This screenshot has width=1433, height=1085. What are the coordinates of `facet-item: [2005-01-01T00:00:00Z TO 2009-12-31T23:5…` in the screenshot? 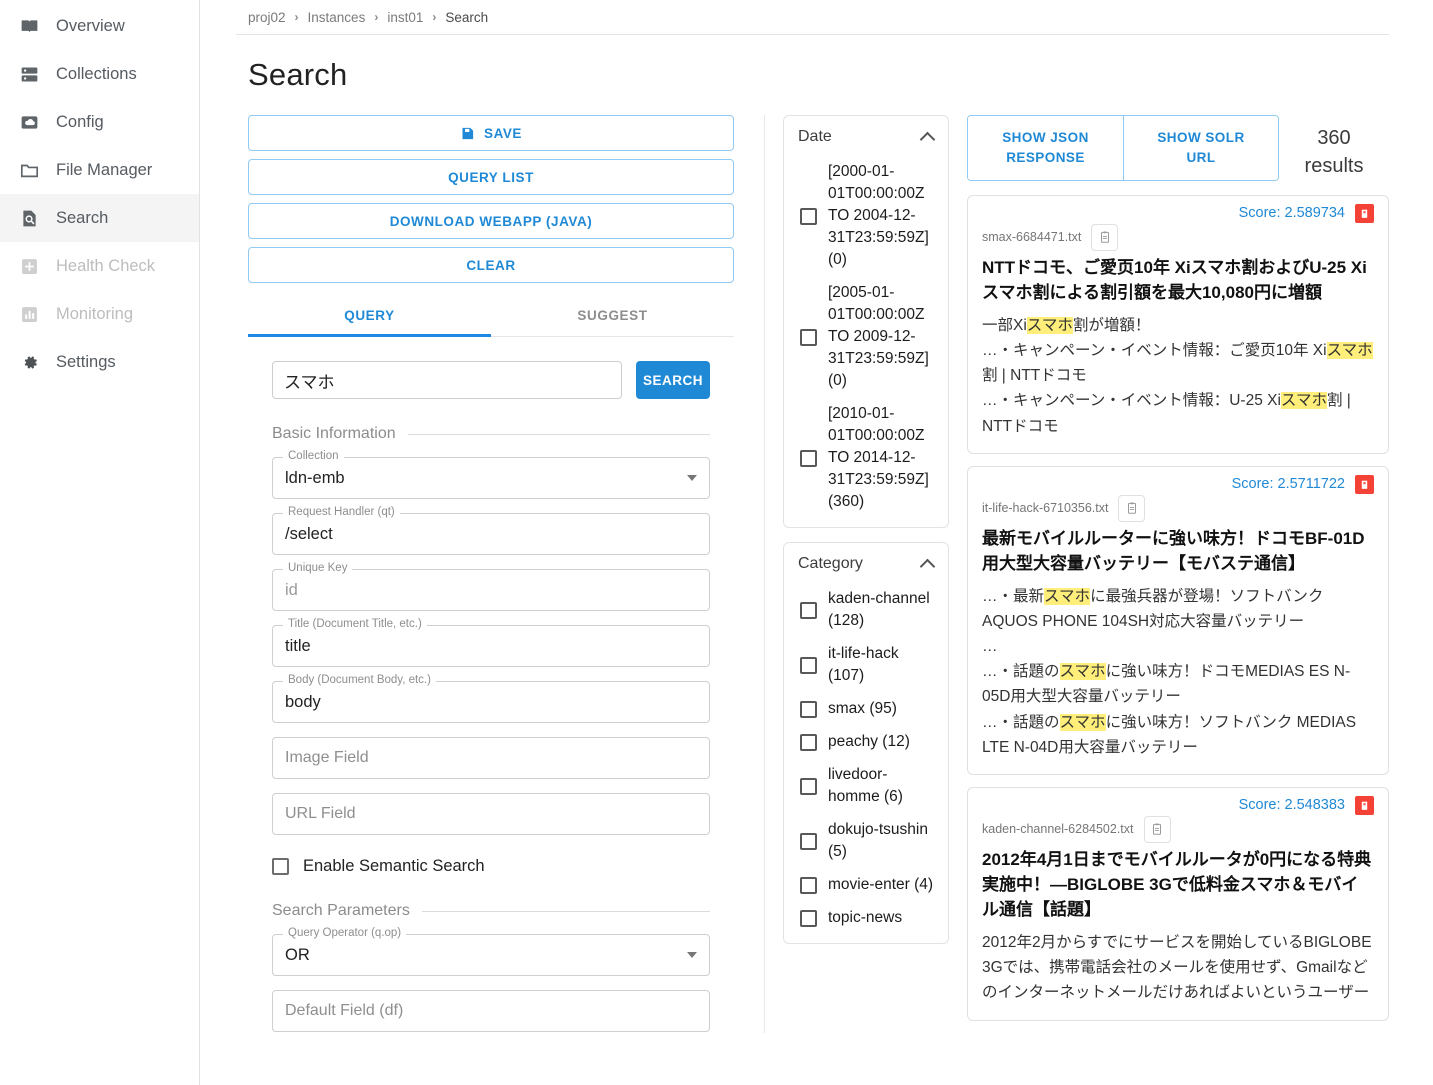 It's located at (866, 331).